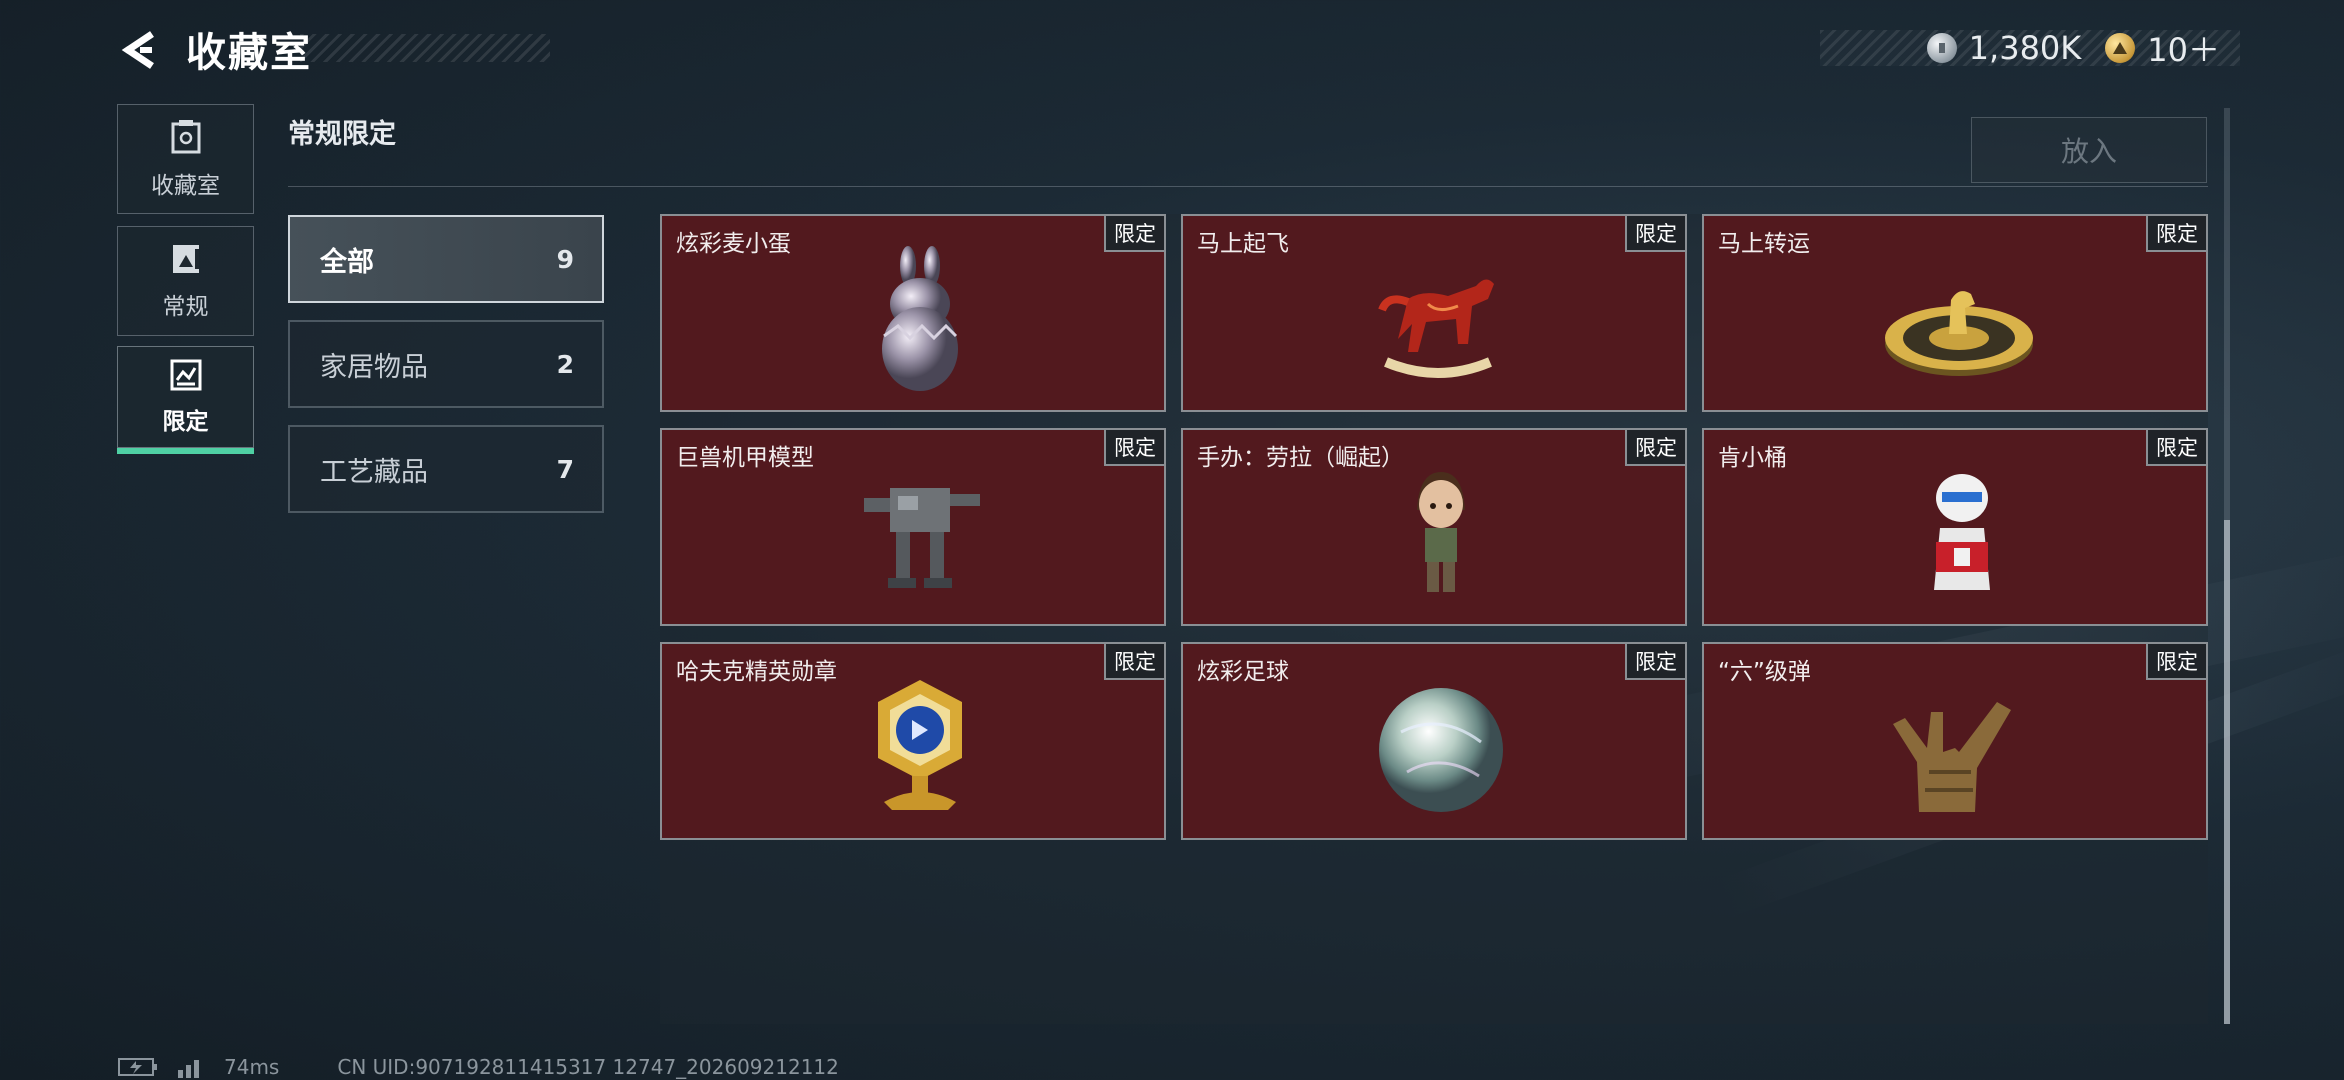  I want to click on signal-icon, so click(188, 1069).